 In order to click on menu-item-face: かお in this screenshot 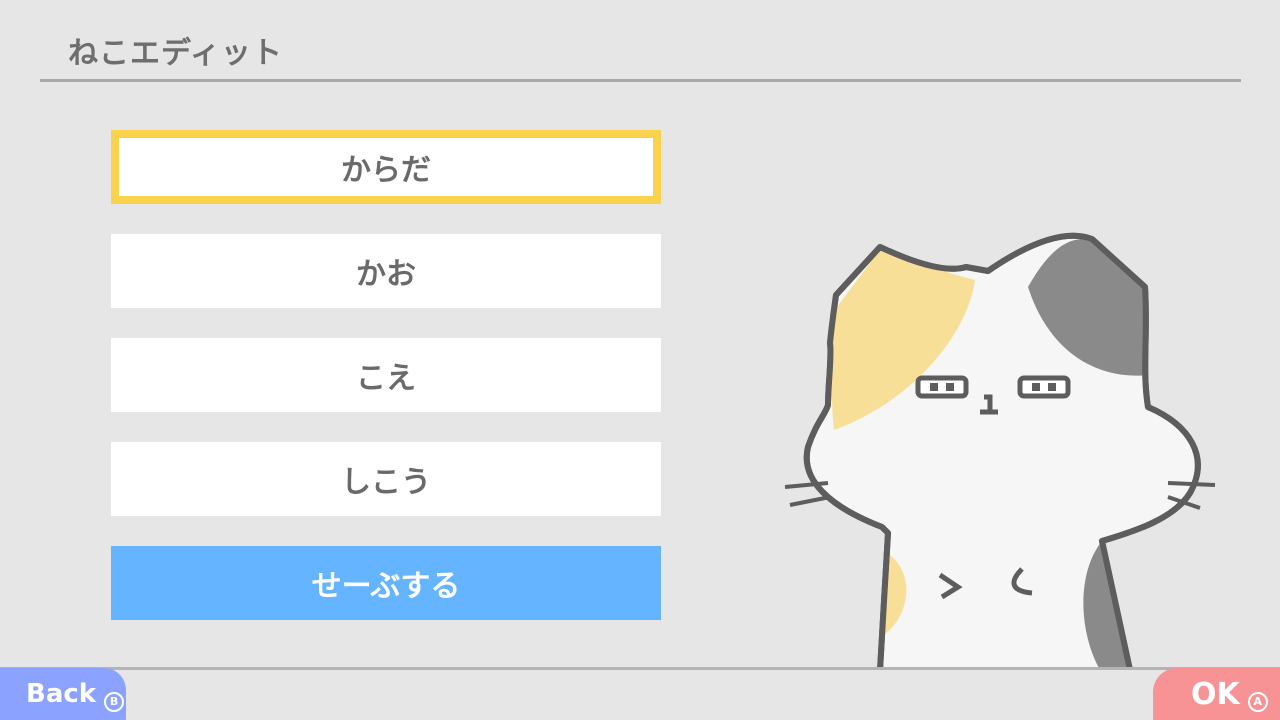, I will do `click(386, 271)`.